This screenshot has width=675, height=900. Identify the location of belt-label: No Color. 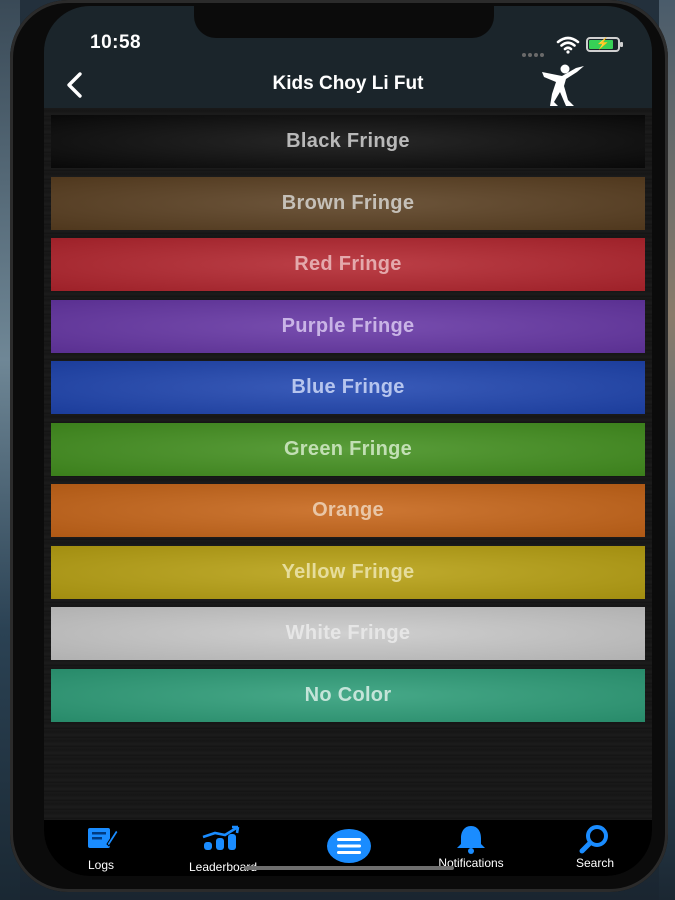
(348, 694).